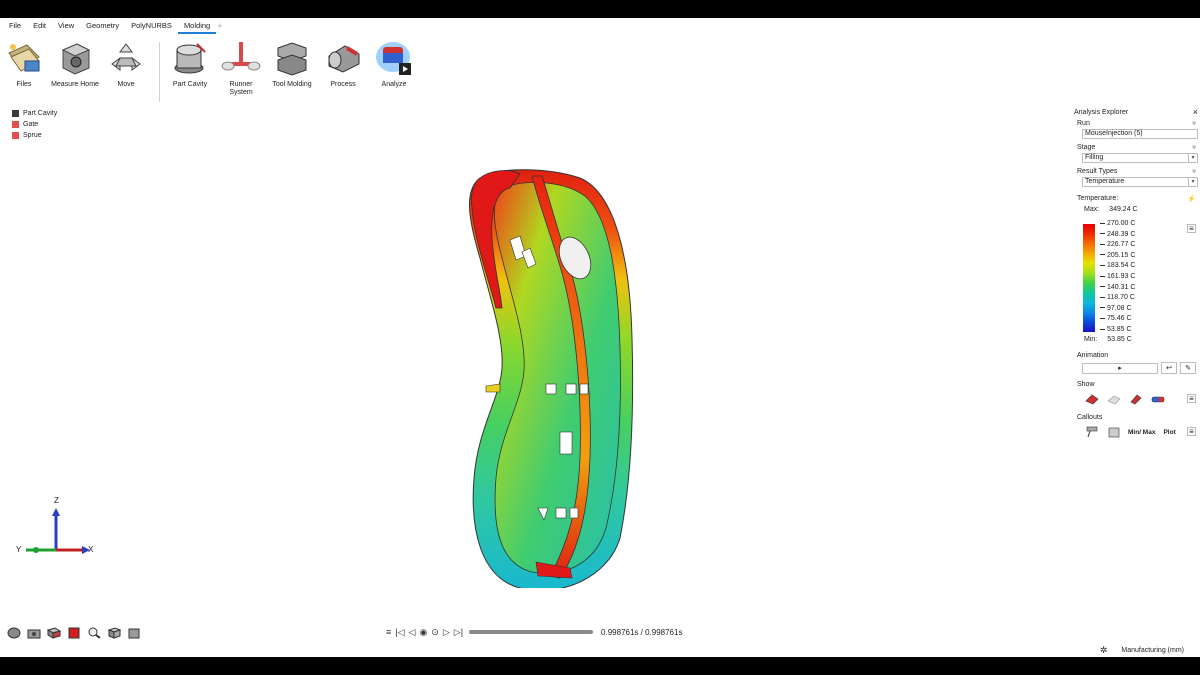 This screenshot has height=675, width=1200. I want to click on menu-molding: Molding, so click(197, 26).